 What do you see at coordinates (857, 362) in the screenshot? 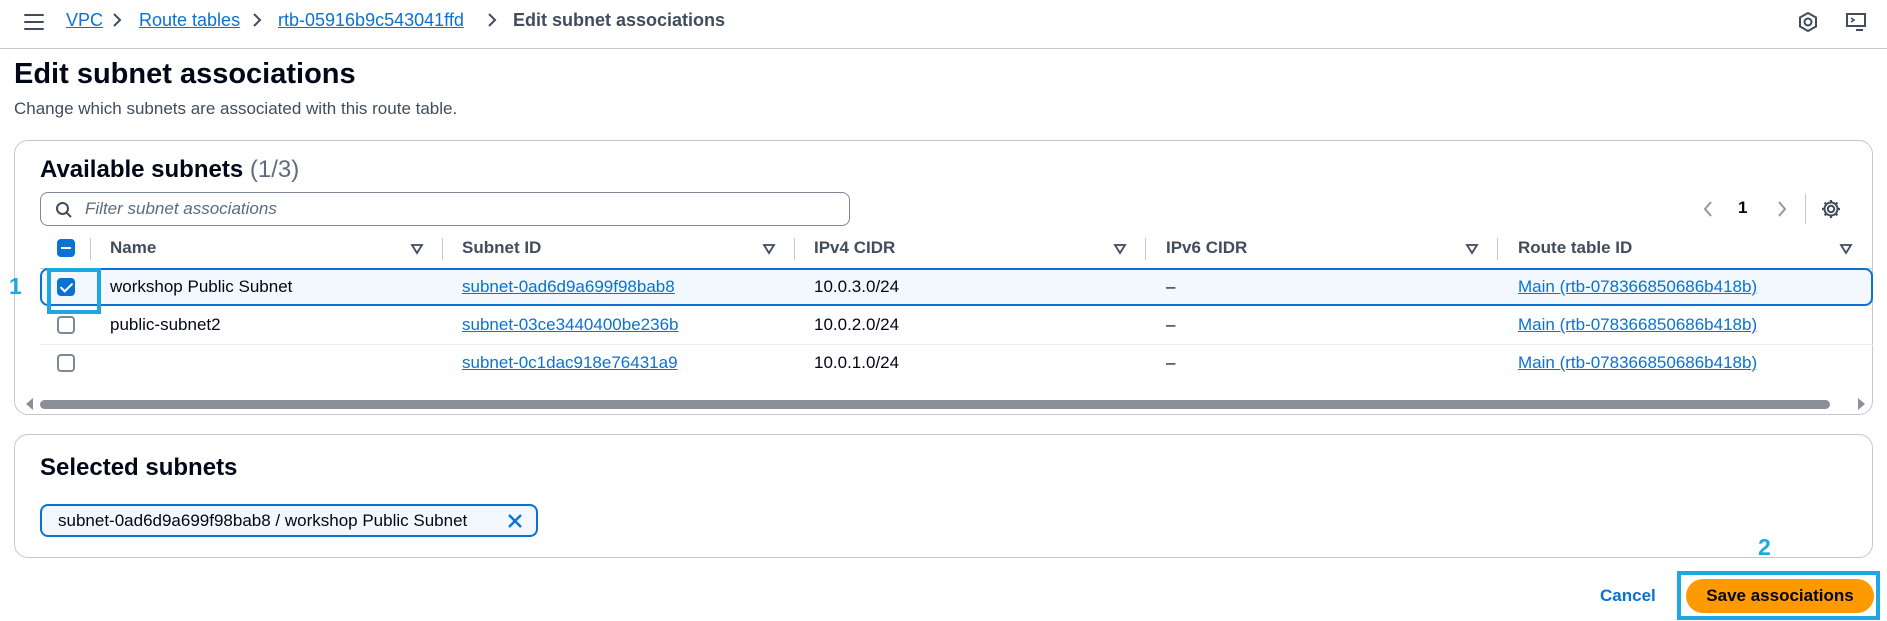
I see `cell-ipv4-cidr: 10.0.1.0/24` at bounding box center [857, 362].